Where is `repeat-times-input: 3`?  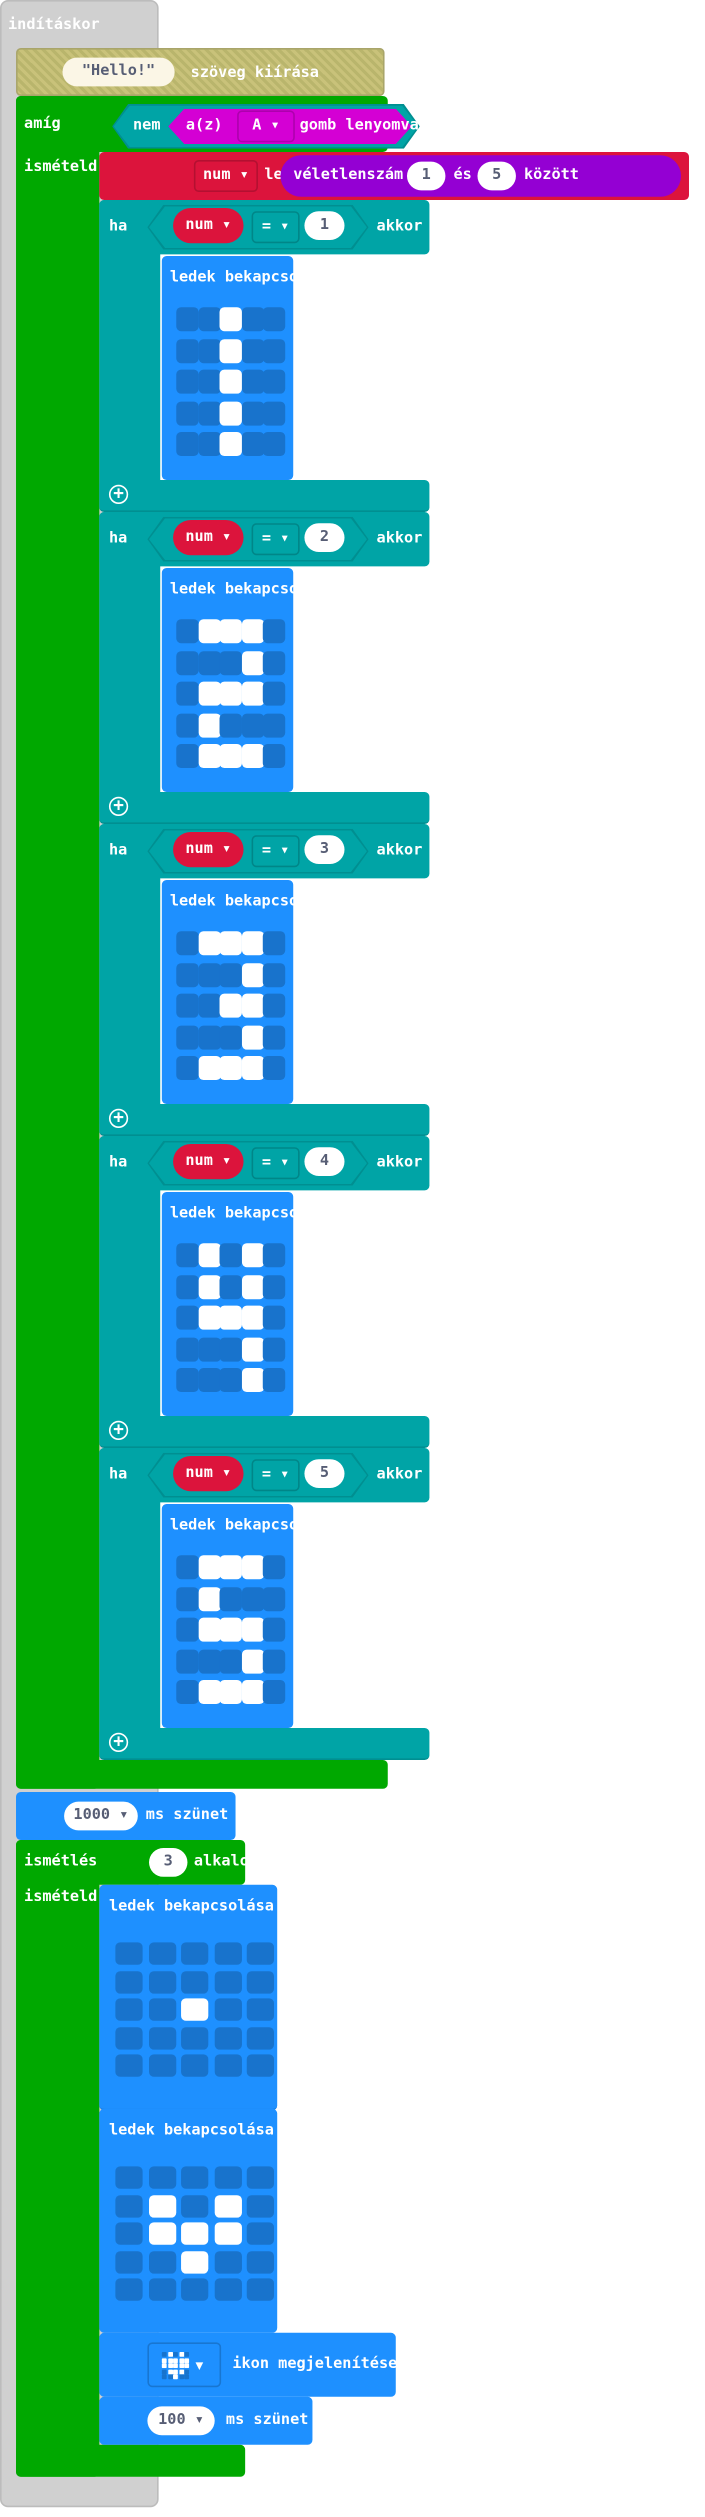 repeat-times-input: 3 is located at coordinates (168, 1862).